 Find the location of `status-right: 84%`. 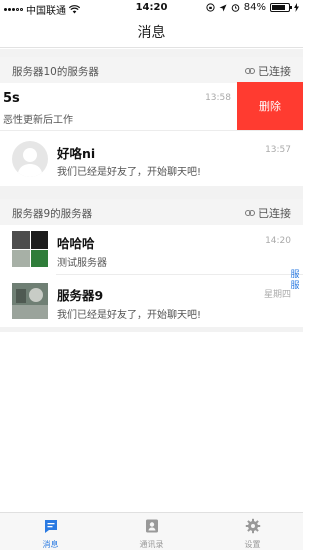

status-right: 84% is located at coordinates (252, 7).